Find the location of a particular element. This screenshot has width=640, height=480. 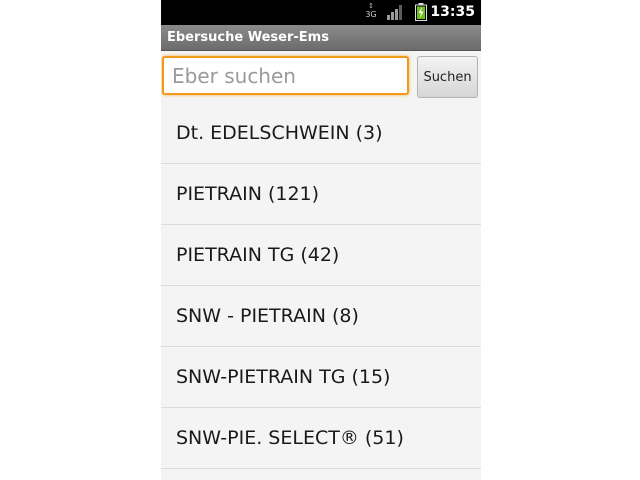

list-item: SNW-PIE. SELECT® (51) is located at coordinates (321, 438).